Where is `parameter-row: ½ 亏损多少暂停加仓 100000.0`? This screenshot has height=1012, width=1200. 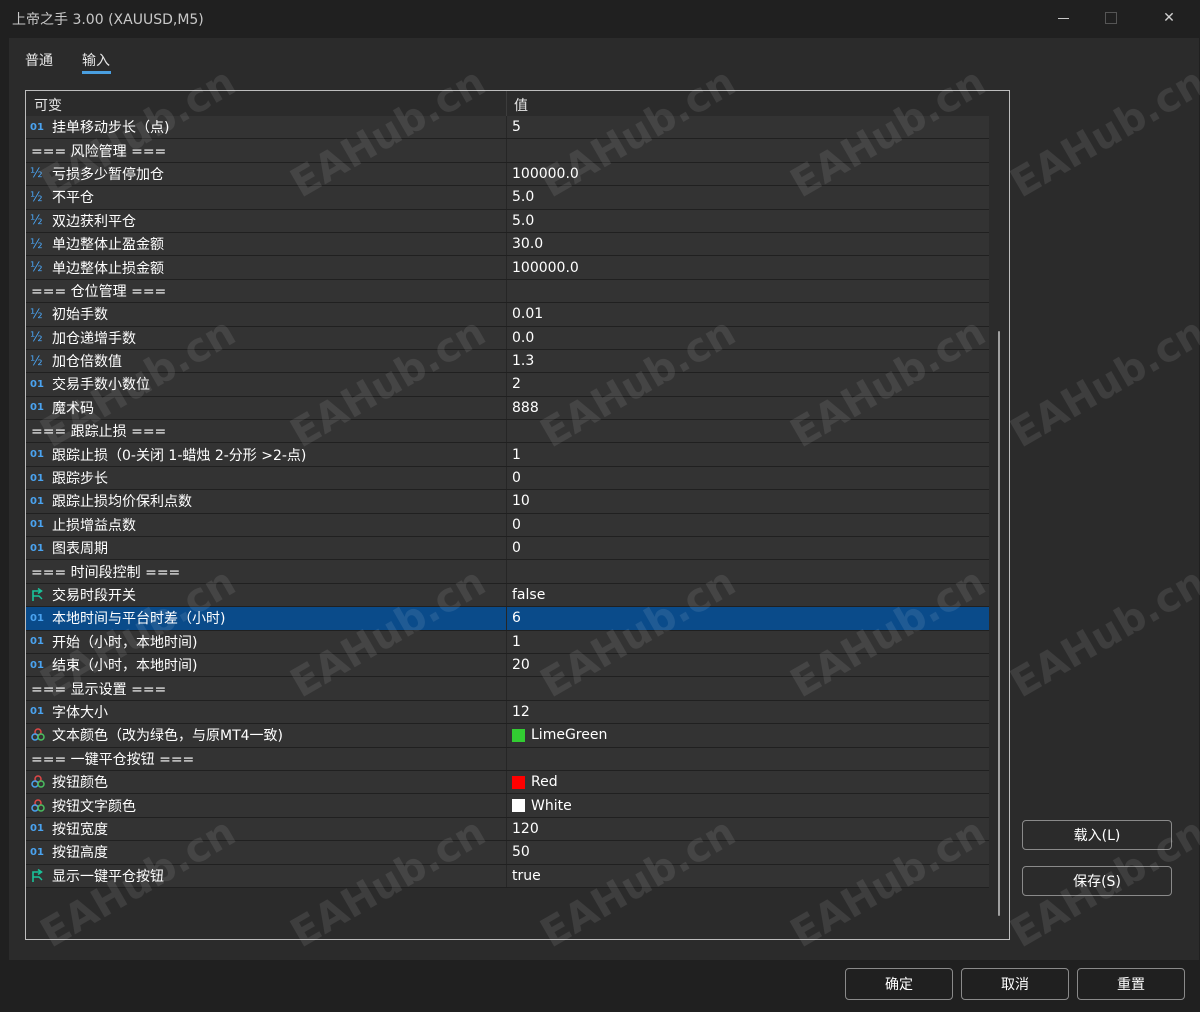
parameter-row: ½ 亏损多少暂停加仓 100000.0 is located at coordinates (507, 174).